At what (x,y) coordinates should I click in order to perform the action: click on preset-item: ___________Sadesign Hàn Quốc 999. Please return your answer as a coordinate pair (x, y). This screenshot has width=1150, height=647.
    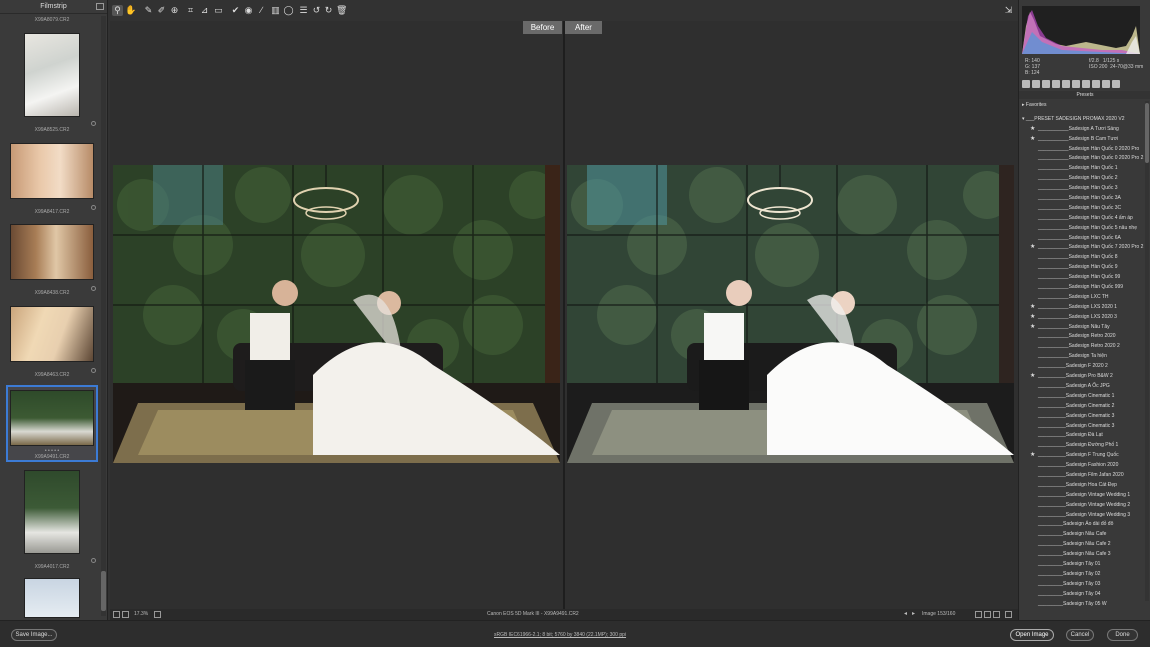
    Looking at the image, I should click on (1085, 288).